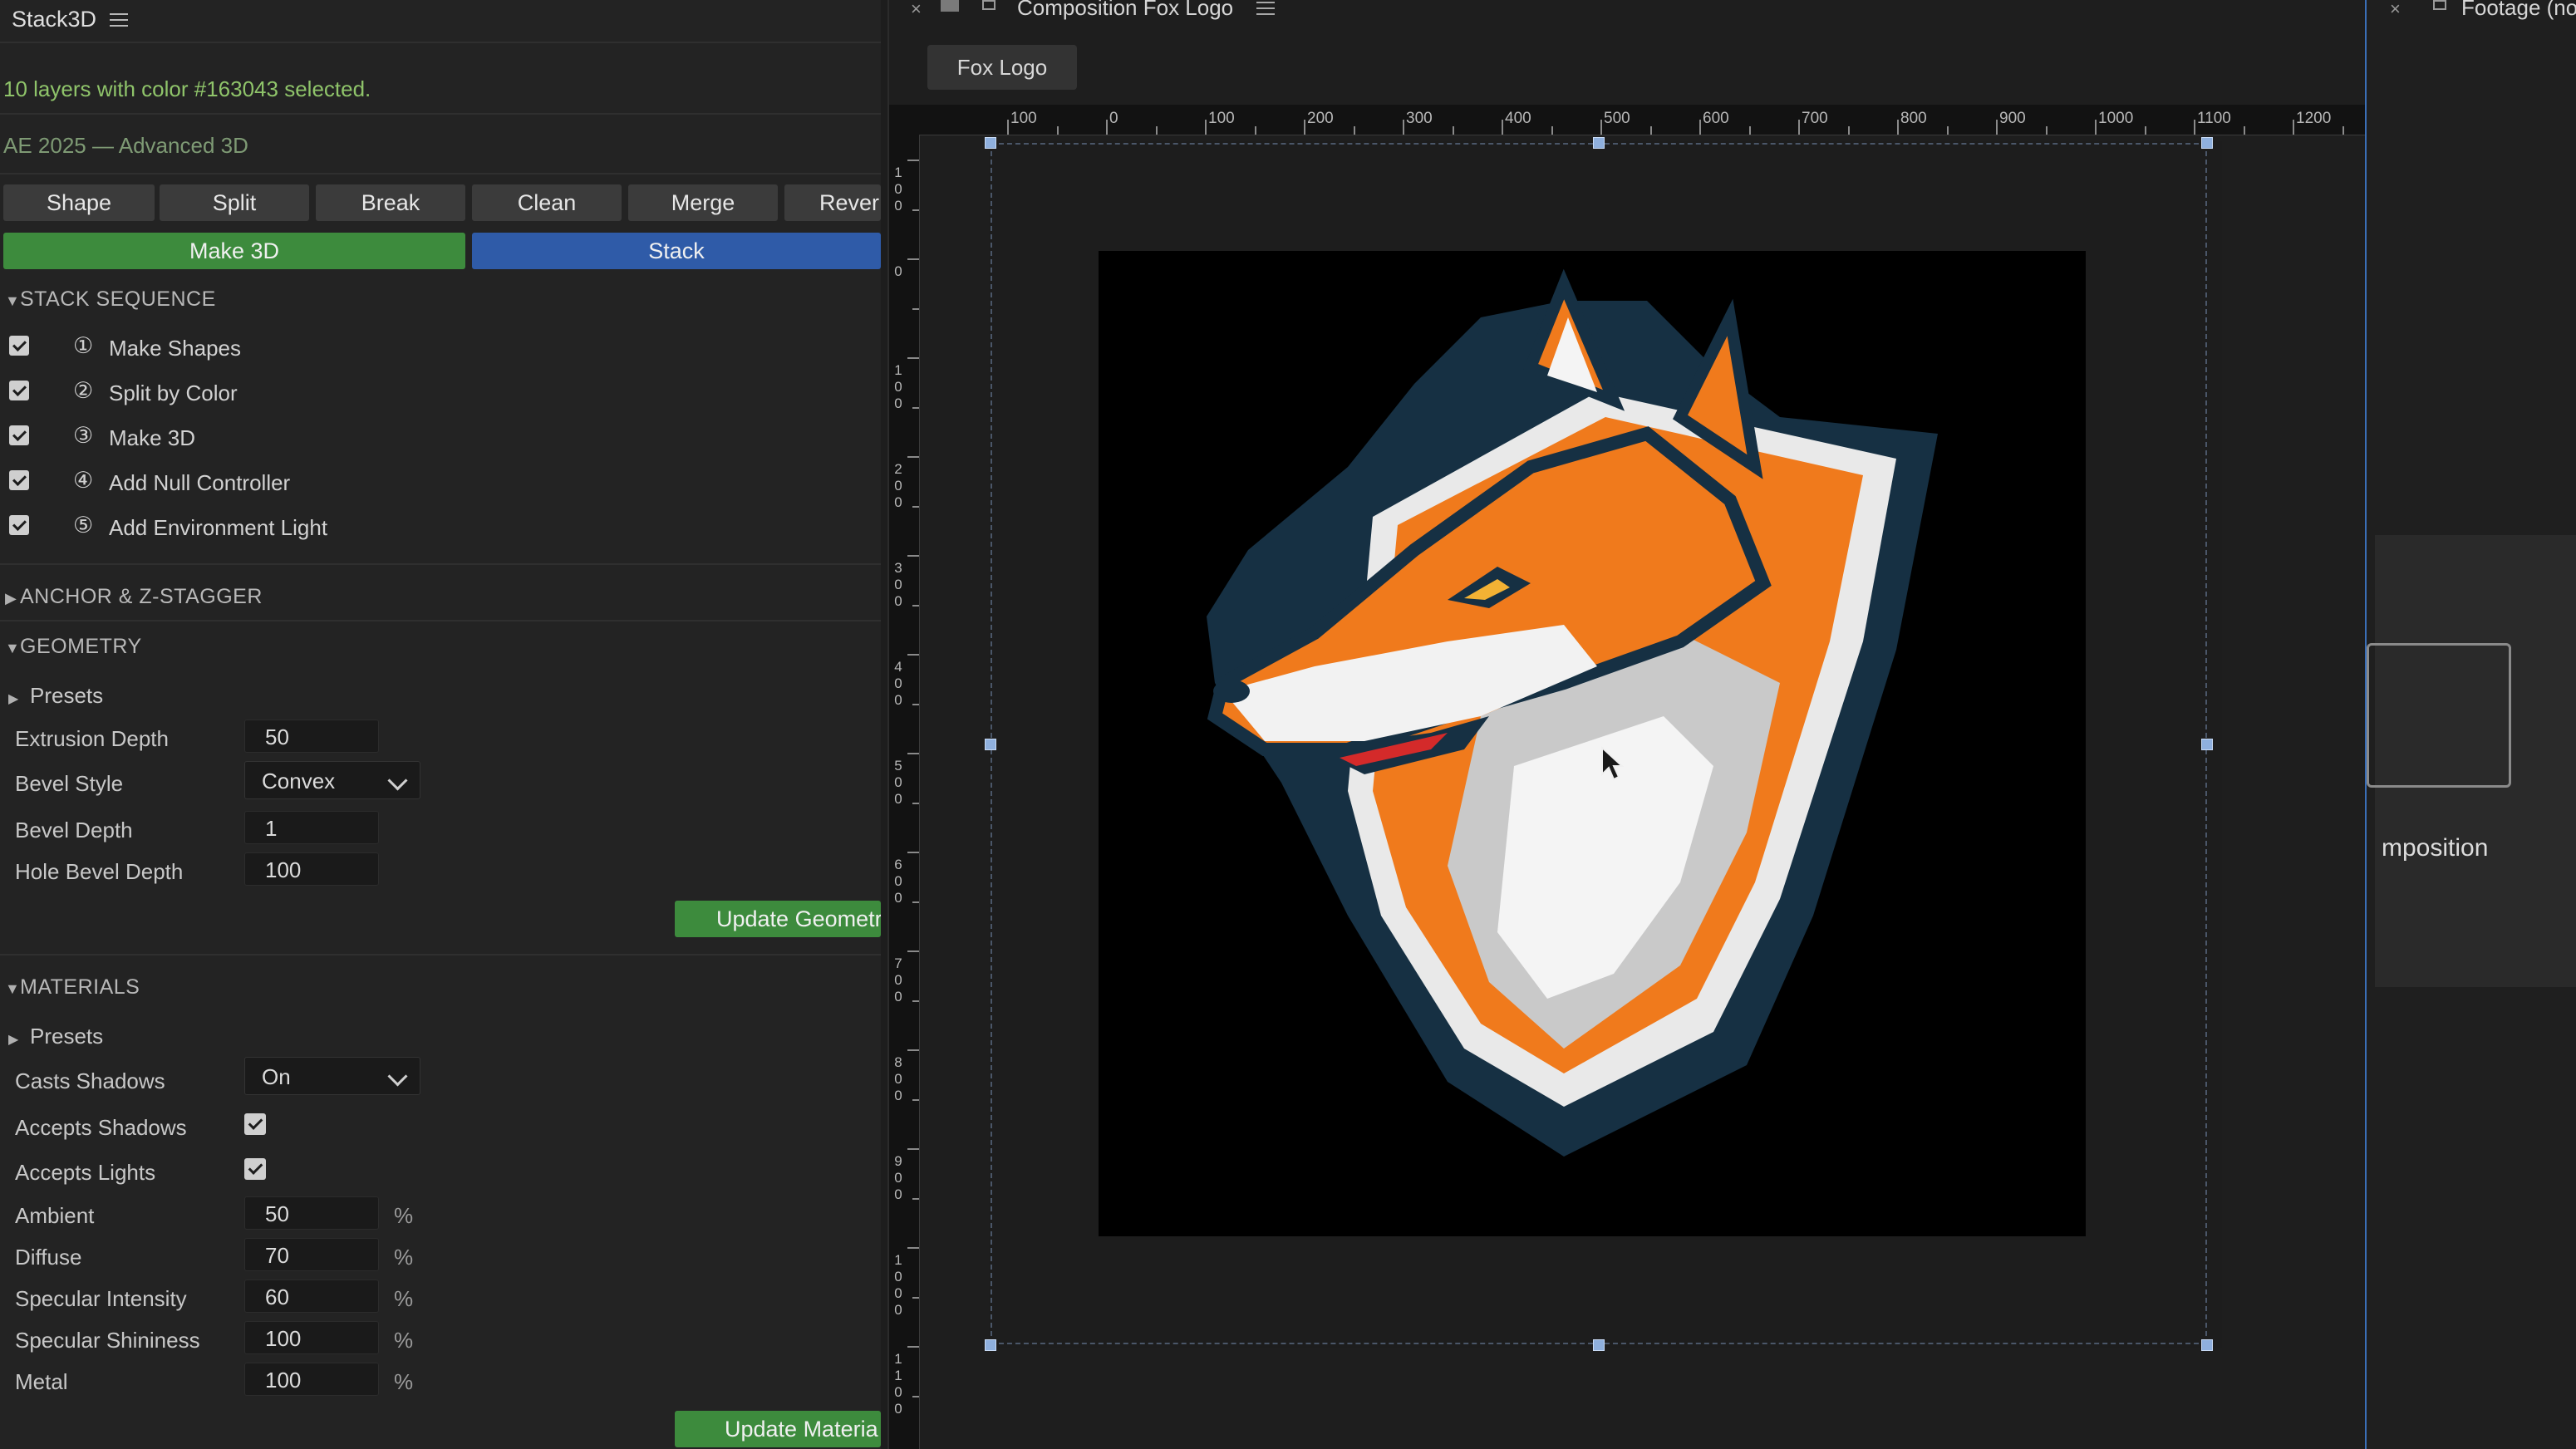  I want to click on composition-icon, so click(950, 6).